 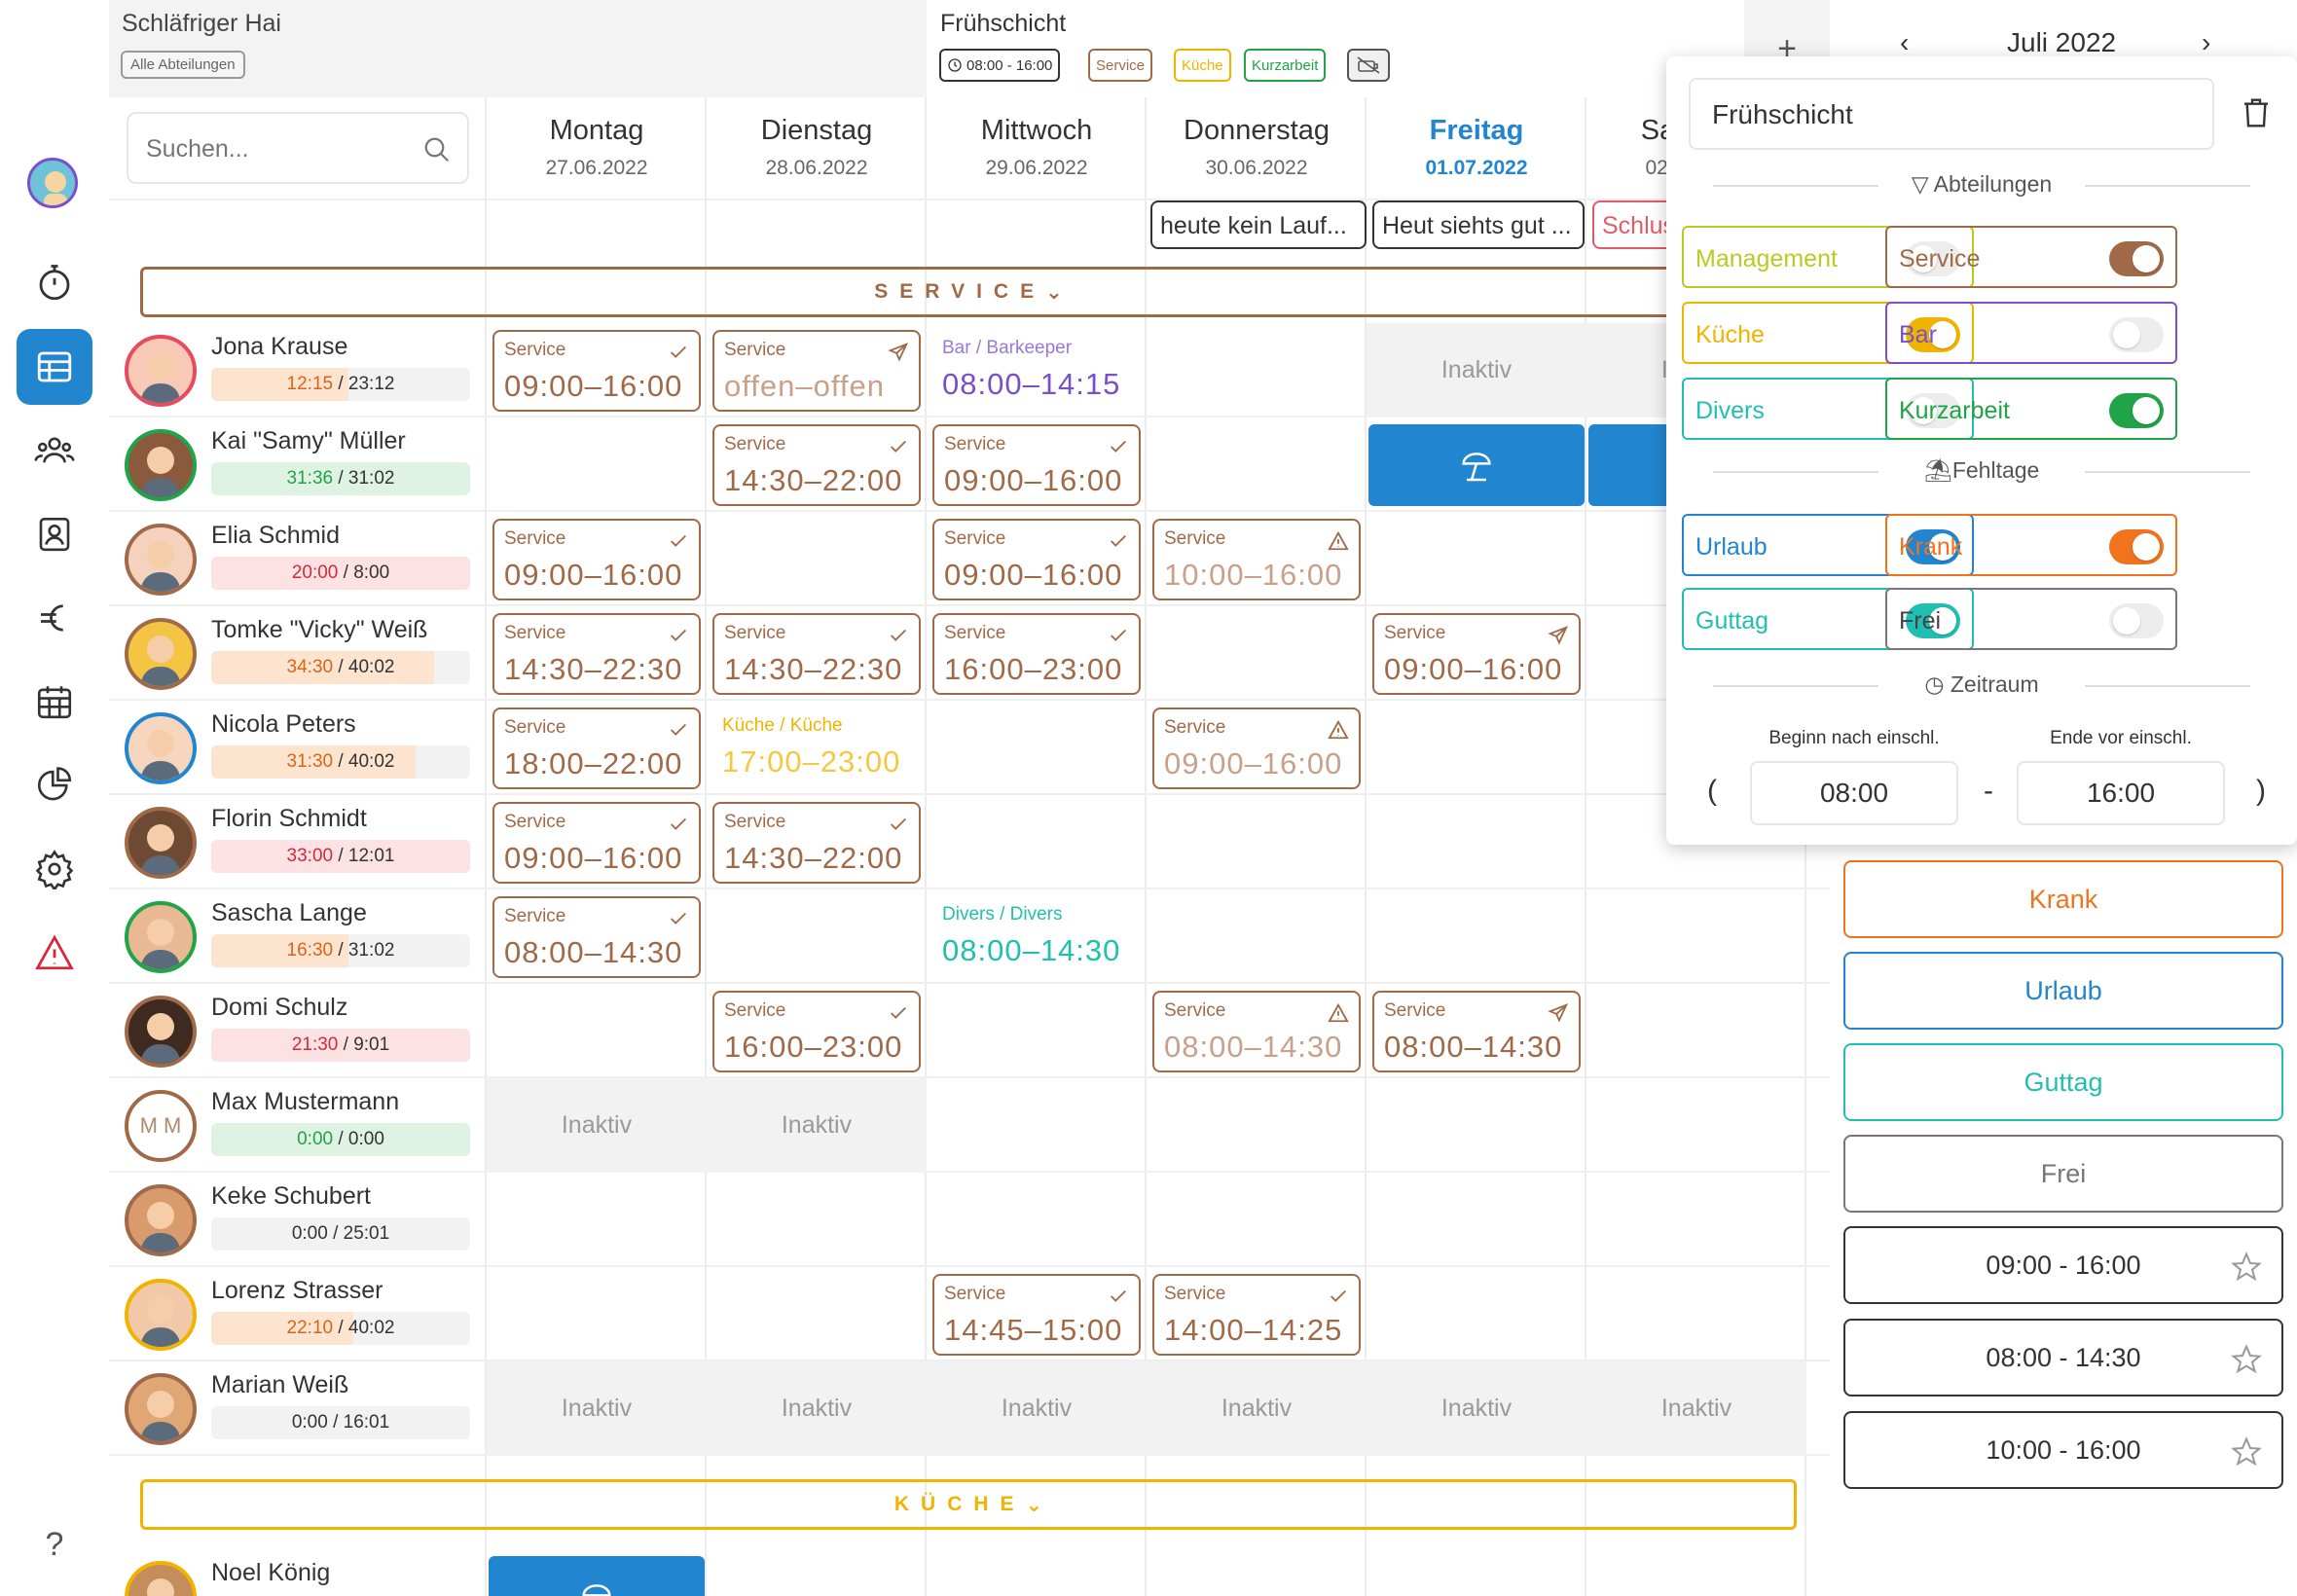 I want to click on shift-time-chip: 08:00 - 16:00, so click(x=1000, y=65).